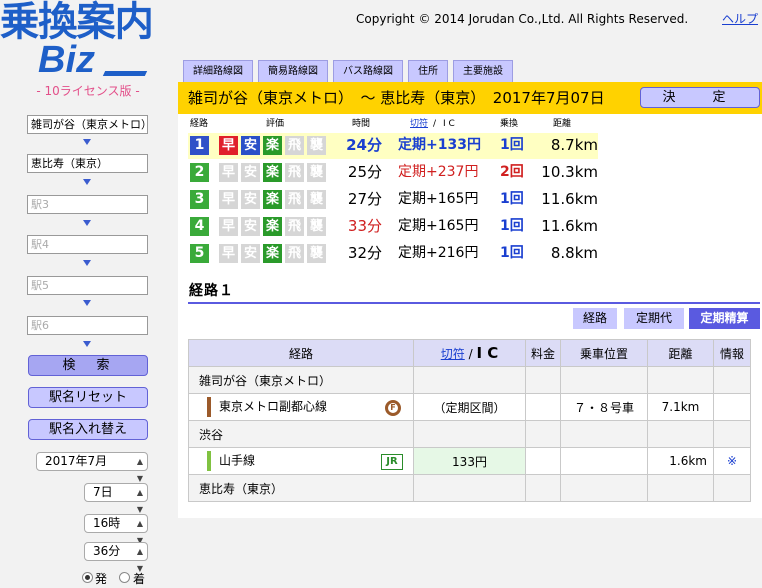 The height and width of the screenshot is (588, 762). I want to click on route-transfers: 2回, so click(512, 172).